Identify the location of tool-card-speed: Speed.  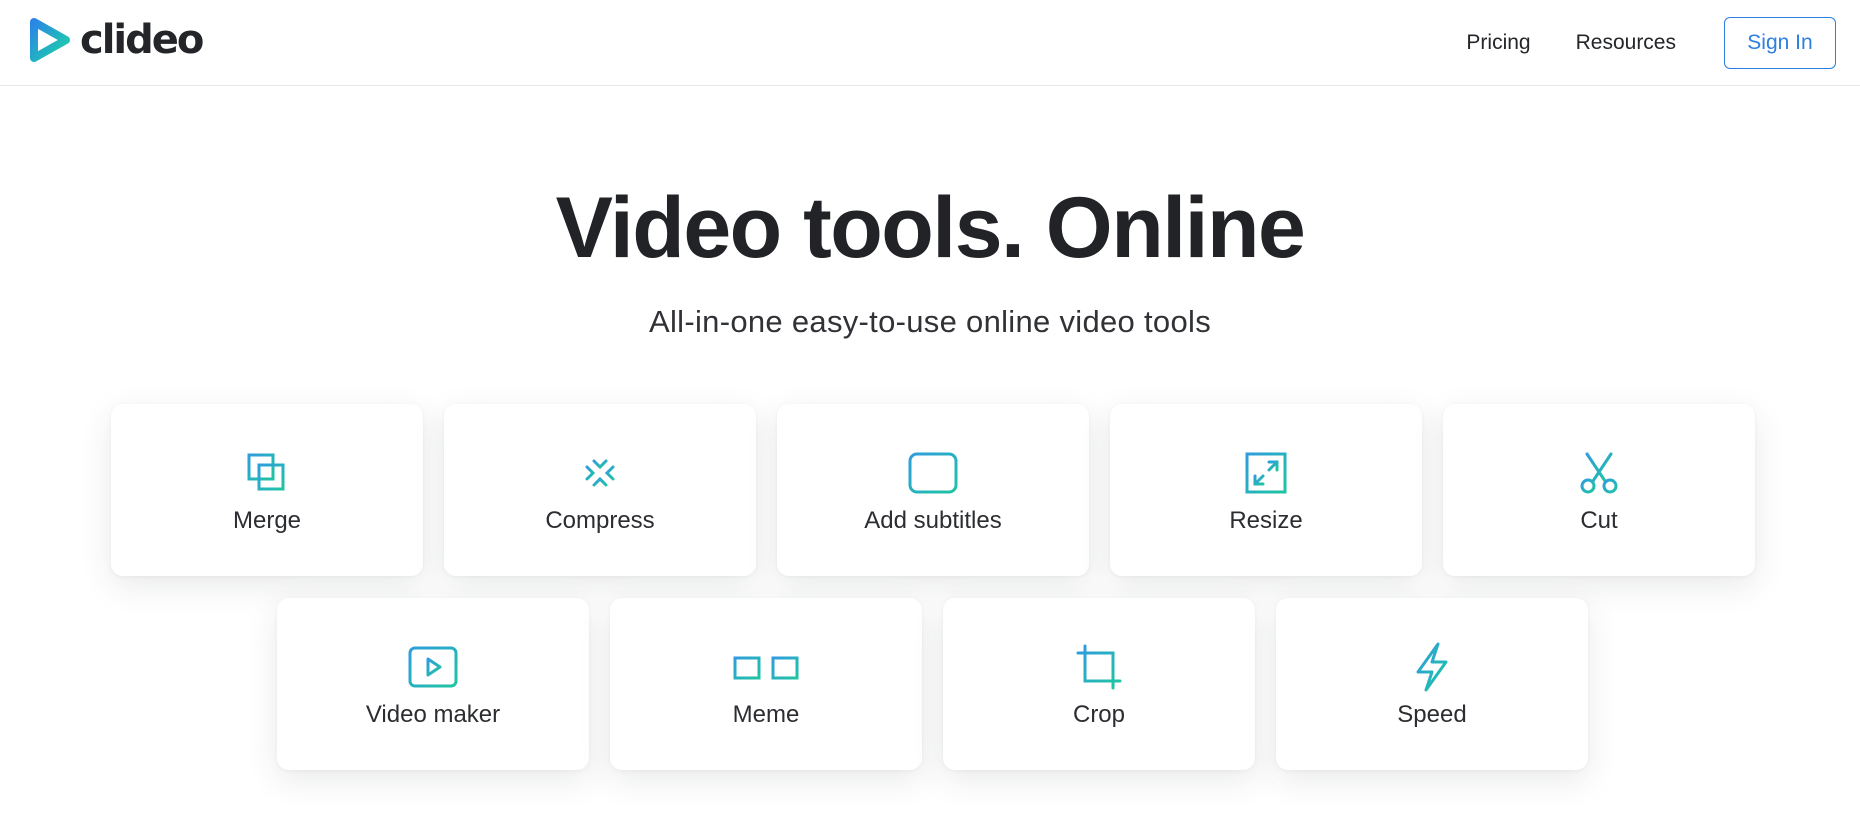
(1432, 684).